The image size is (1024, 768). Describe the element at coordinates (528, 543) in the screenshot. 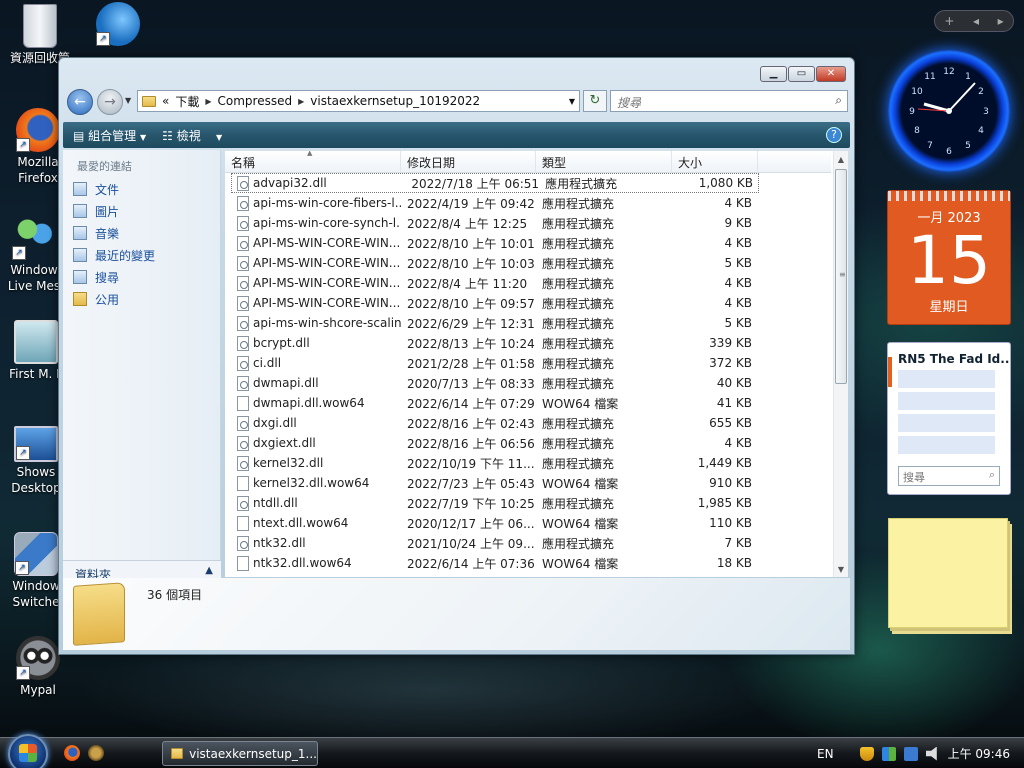

I see `file-row: ntk32.dll 2021/10/24 上午 09... 應用程式擴充 7 KB` at that location.